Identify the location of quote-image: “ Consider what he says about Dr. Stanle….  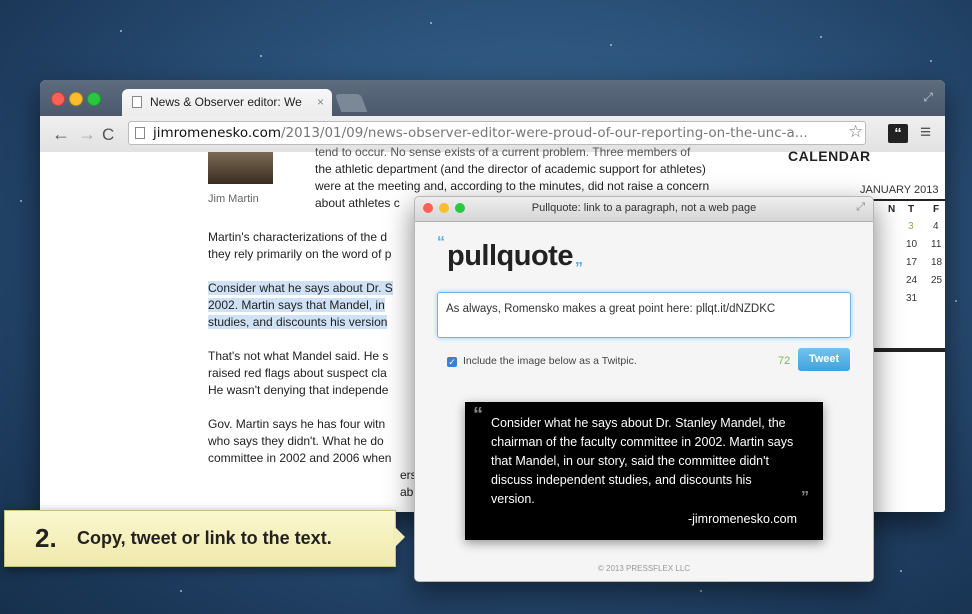
(644, 471).